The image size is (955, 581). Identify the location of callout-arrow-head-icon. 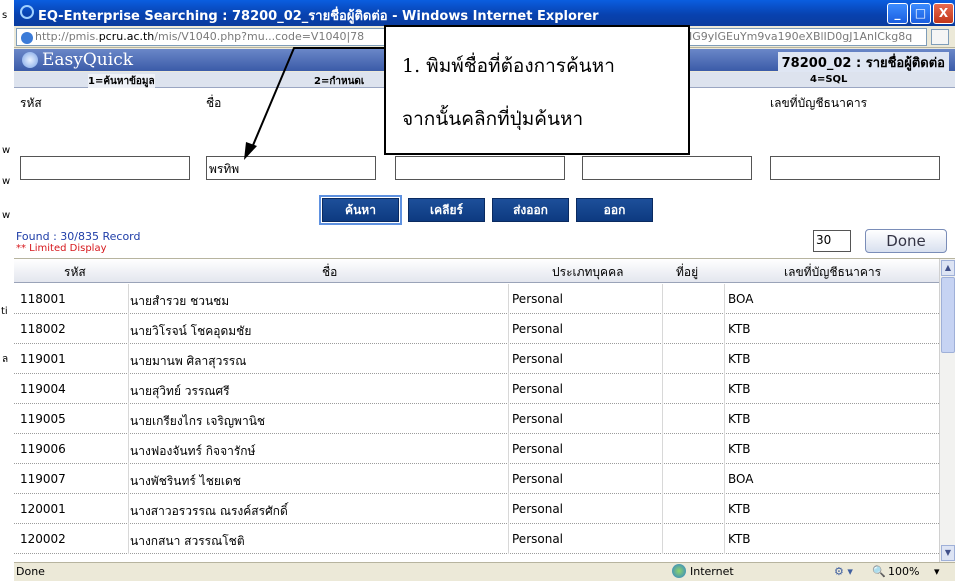
(250, 151).